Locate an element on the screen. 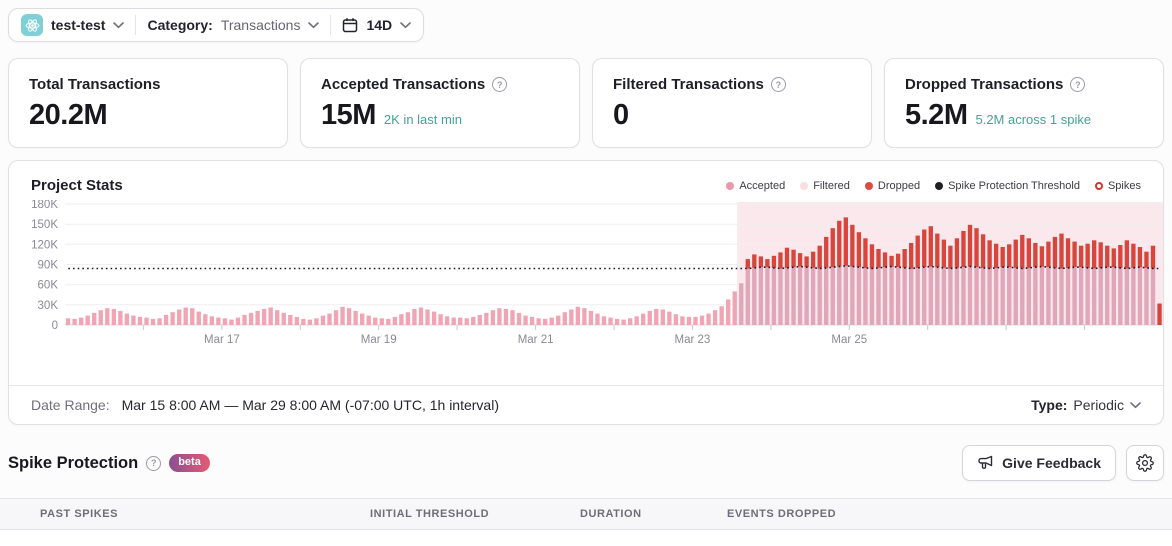 The height and width of the screenshot is (546, 1172). legend-item-dropped: Dropped is located at coordinates (892, 185).